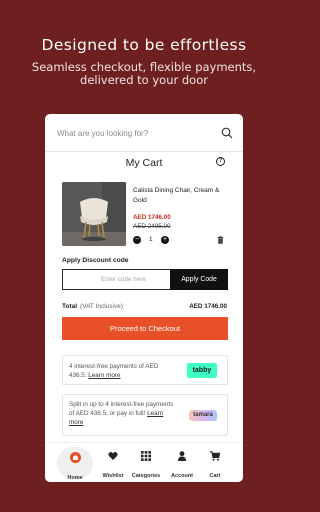 Image resolution: width=320 pixels, height=512 pixels. I want to click on search-input: What are you looking for?, so click(102, 133).